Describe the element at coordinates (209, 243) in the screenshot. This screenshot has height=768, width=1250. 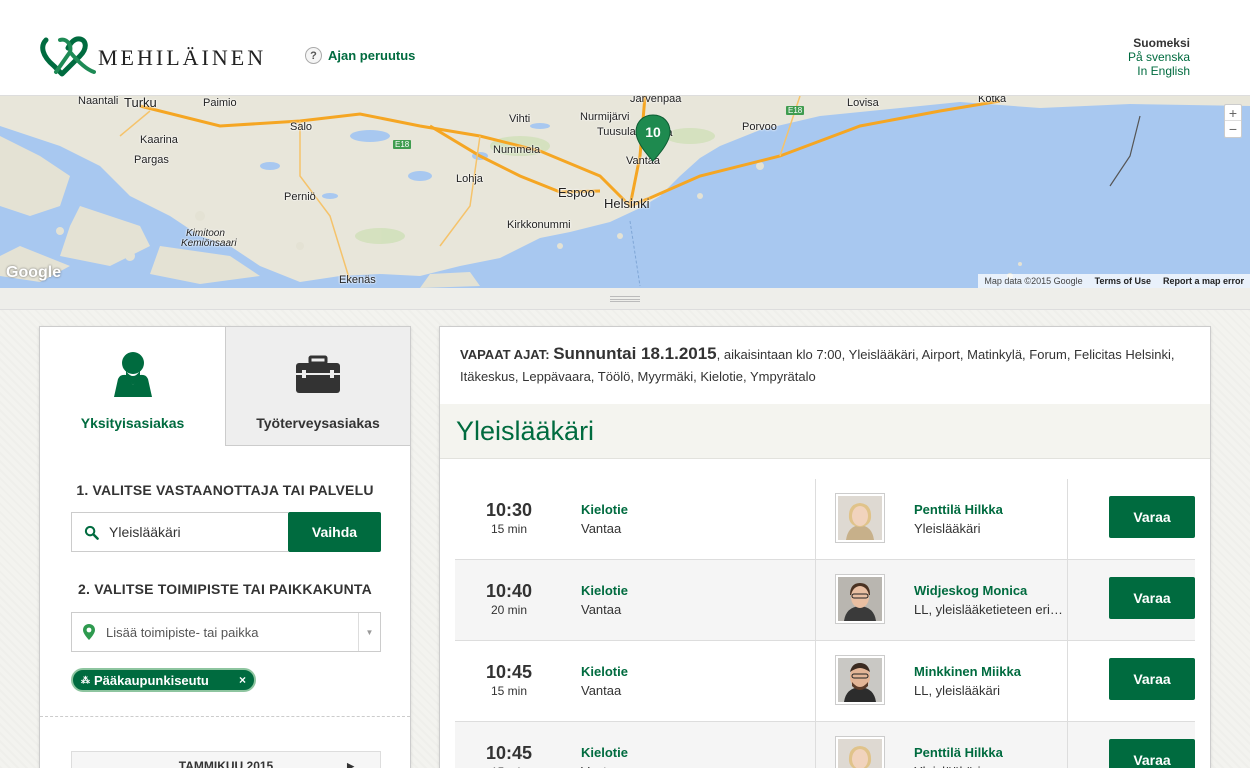
I see `map-label-kemionsaari: Kemiönsaari` at that location.